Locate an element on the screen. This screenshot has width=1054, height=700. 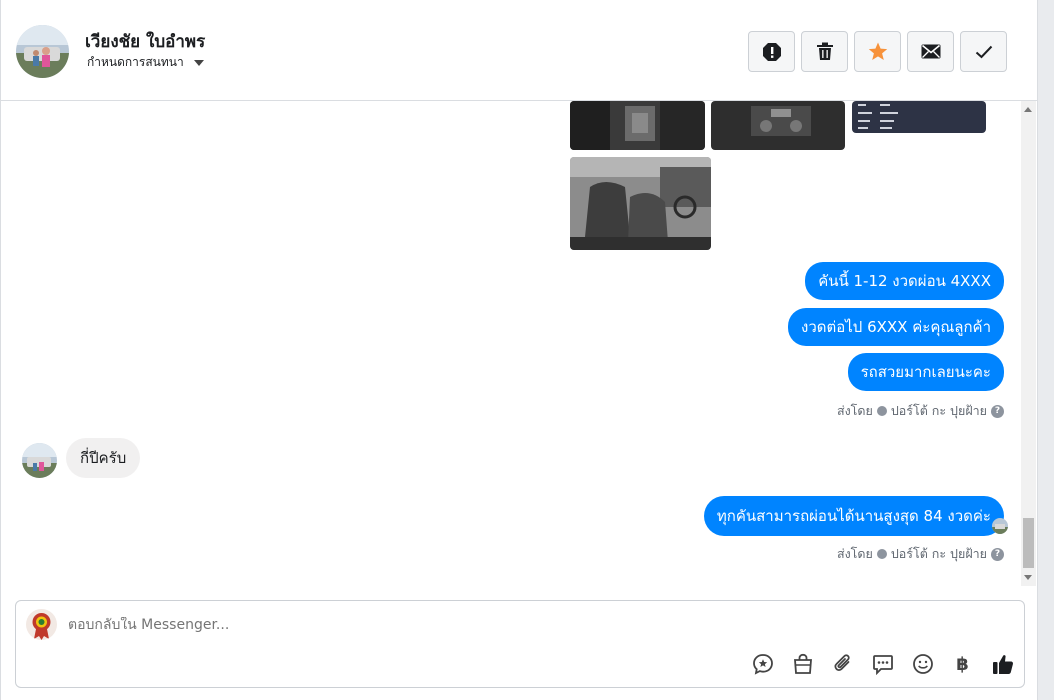
message-bubble-outgoing: รถสวยมากเลยนะคะ is located at coordinates (925, 372).